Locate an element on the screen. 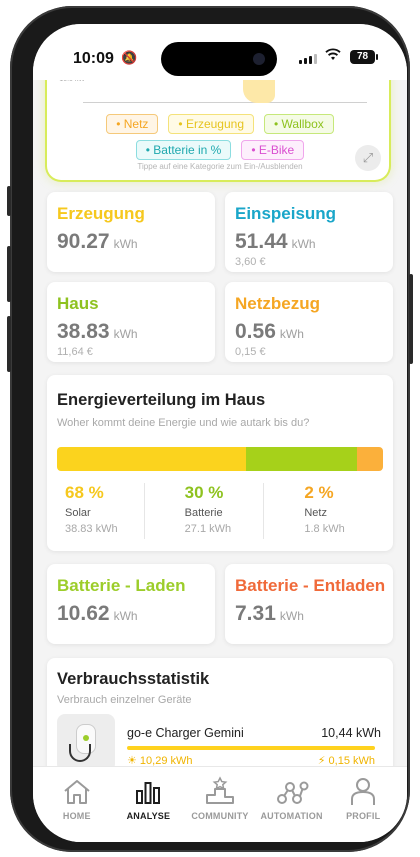 Image resolution: width=420 pixels, height=857 pixels. distribution-bar is located at coordinates (220, 459).